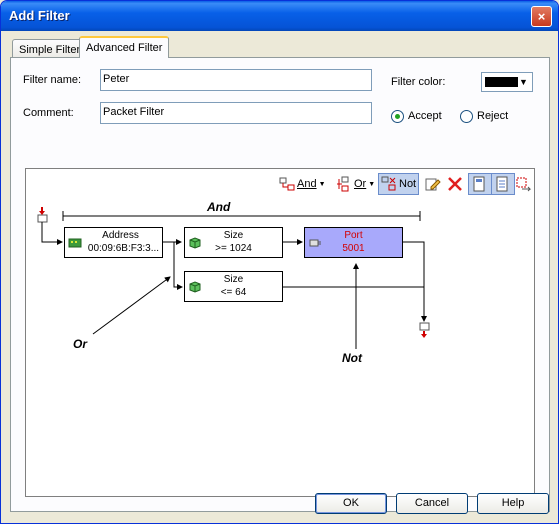 The height and width of the screenshot is (524, 559). Describe the element at coordinates (432, 503) in the screenshot. I see `cancel-button: Cancel` at that location.